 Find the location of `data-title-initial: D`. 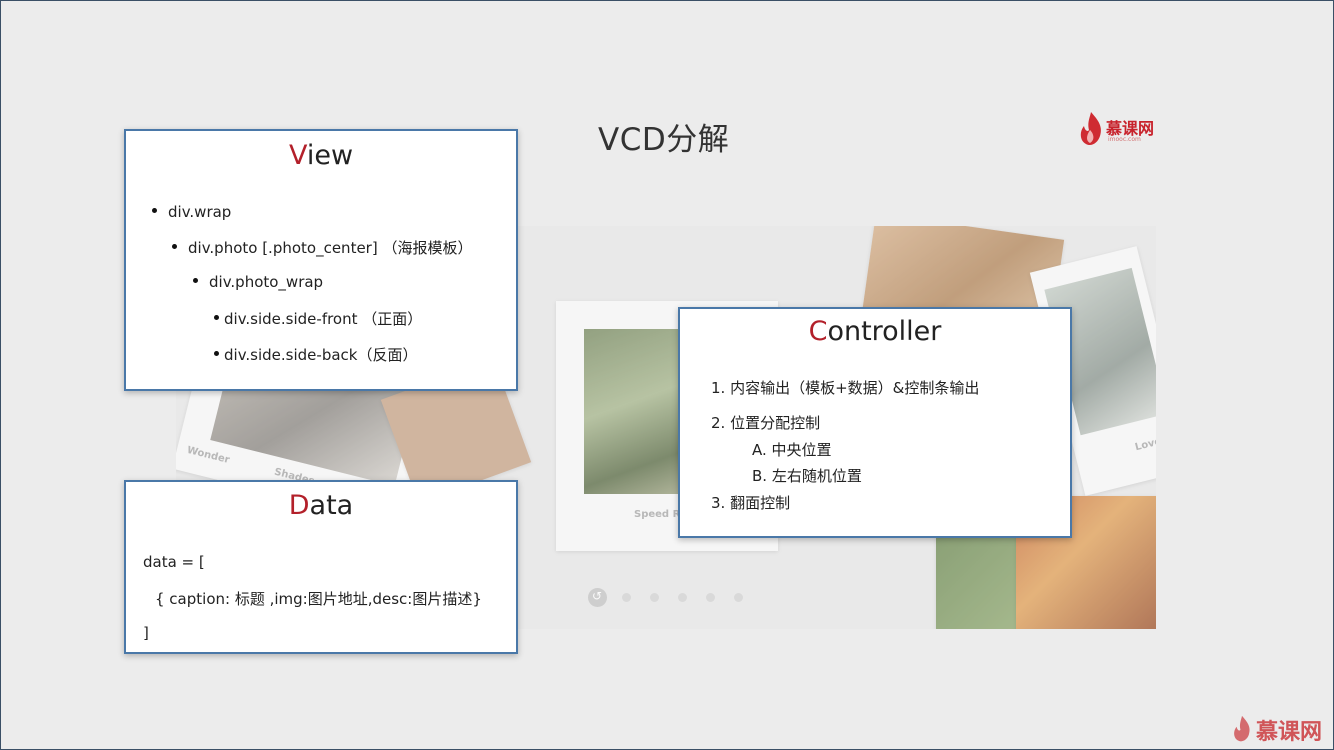

data-title-initial: D is located at coordinates (299, 505).